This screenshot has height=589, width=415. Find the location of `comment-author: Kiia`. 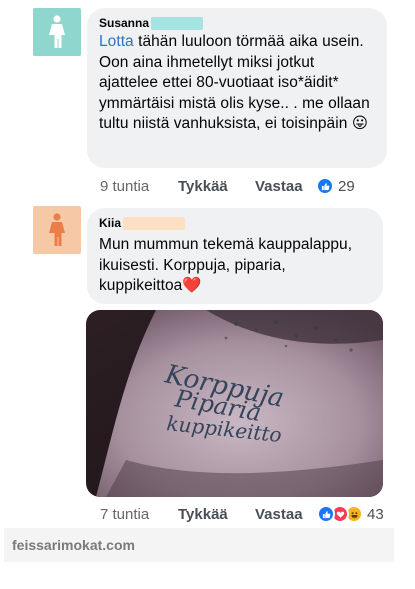

comment-author: Kiia is located at coordinates (110, 223).